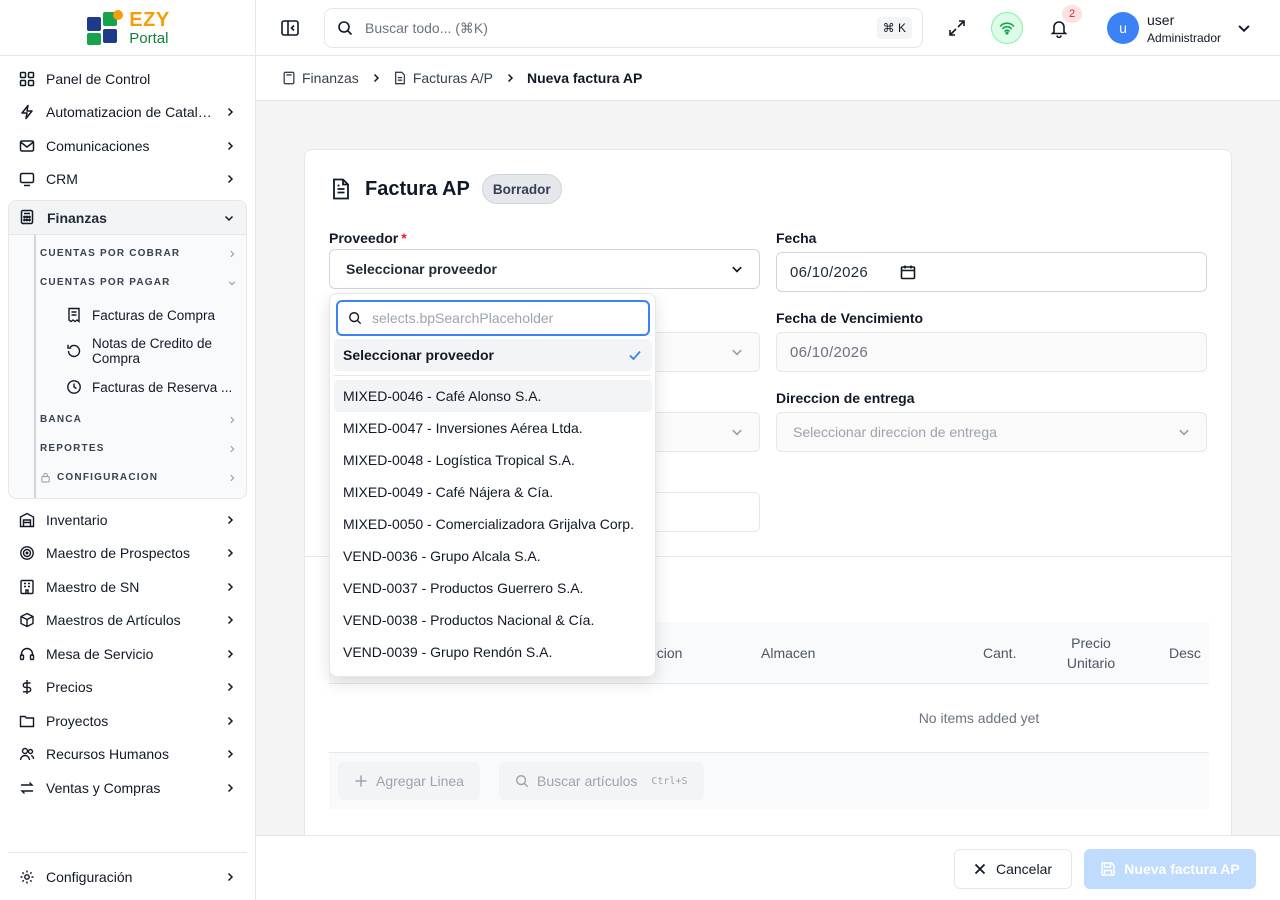 This screenshot has height=900, width=1280. Describe the element at coordinates (141, 253) in the screenshot. I see `sidebar-subgroup-cuentas-por-cobrar: CUENTAS POR COBRAR` at that location.